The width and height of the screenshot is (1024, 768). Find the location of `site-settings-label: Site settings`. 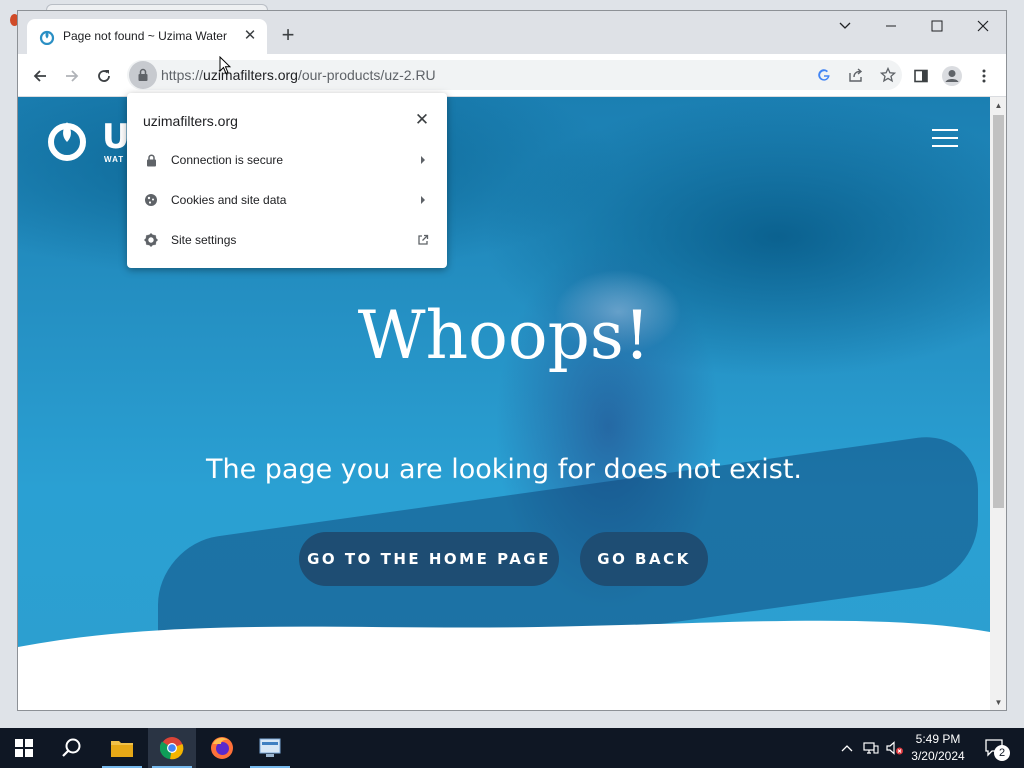

site-settings-label: Site settings is located at coordinates (204, 240).